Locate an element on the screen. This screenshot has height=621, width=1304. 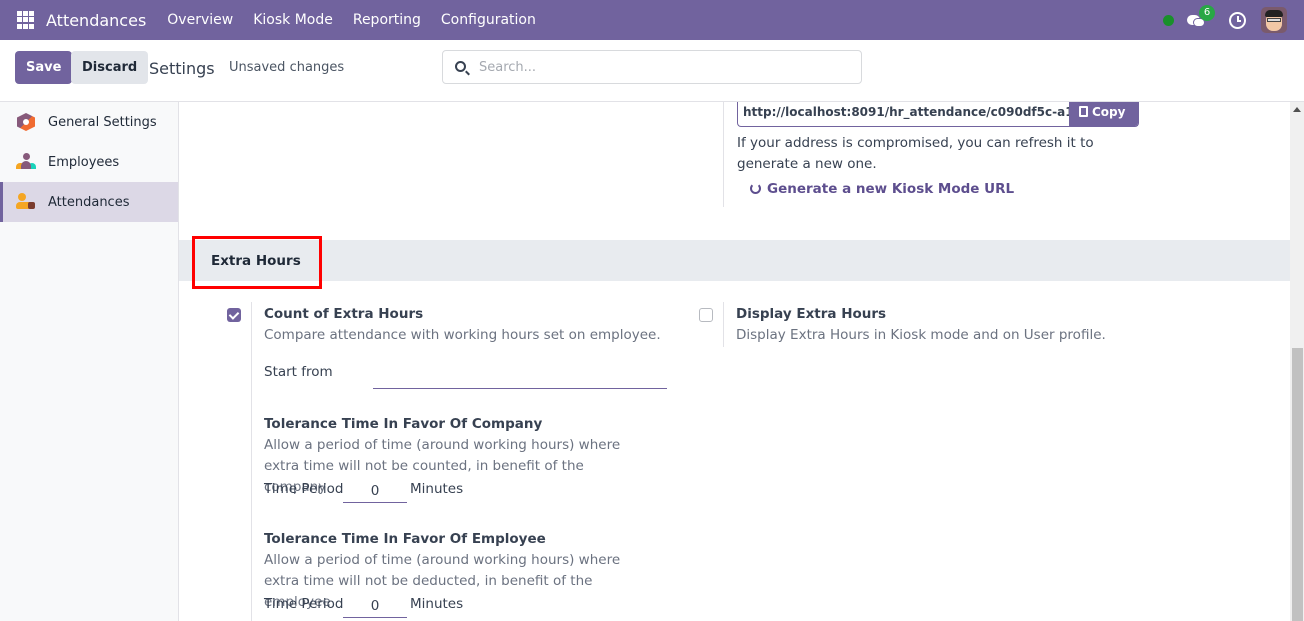
menu-kiosk-mode: Kiosk Mode is located at coordinates (293, 20).